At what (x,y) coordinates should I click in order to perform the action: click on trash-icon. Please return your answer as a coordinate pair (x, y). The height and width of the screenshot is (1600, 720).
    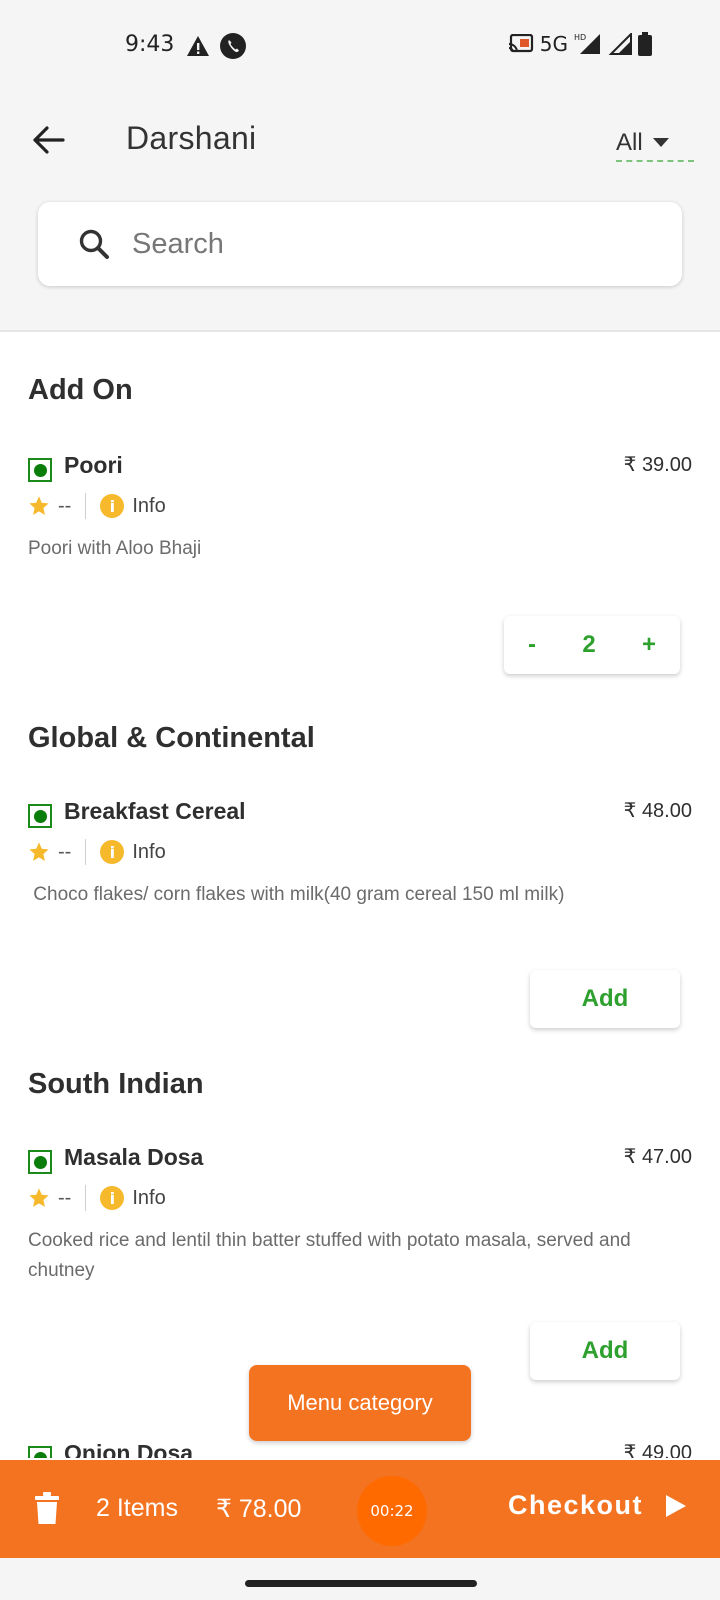
    Looking at the image, I should click on (47, 1508).